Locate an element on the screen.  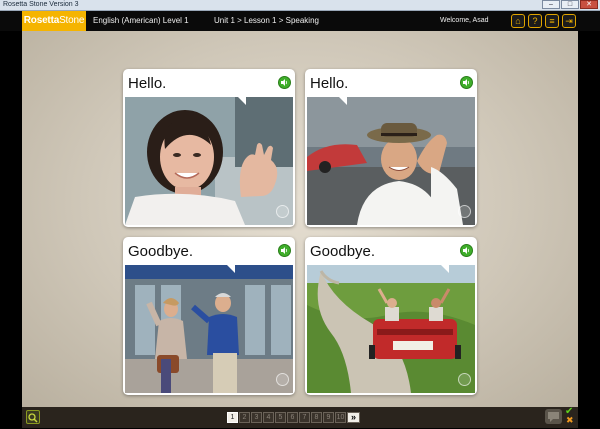
welcome-text: Welcome, Asad is located at coordinates (464, 20).